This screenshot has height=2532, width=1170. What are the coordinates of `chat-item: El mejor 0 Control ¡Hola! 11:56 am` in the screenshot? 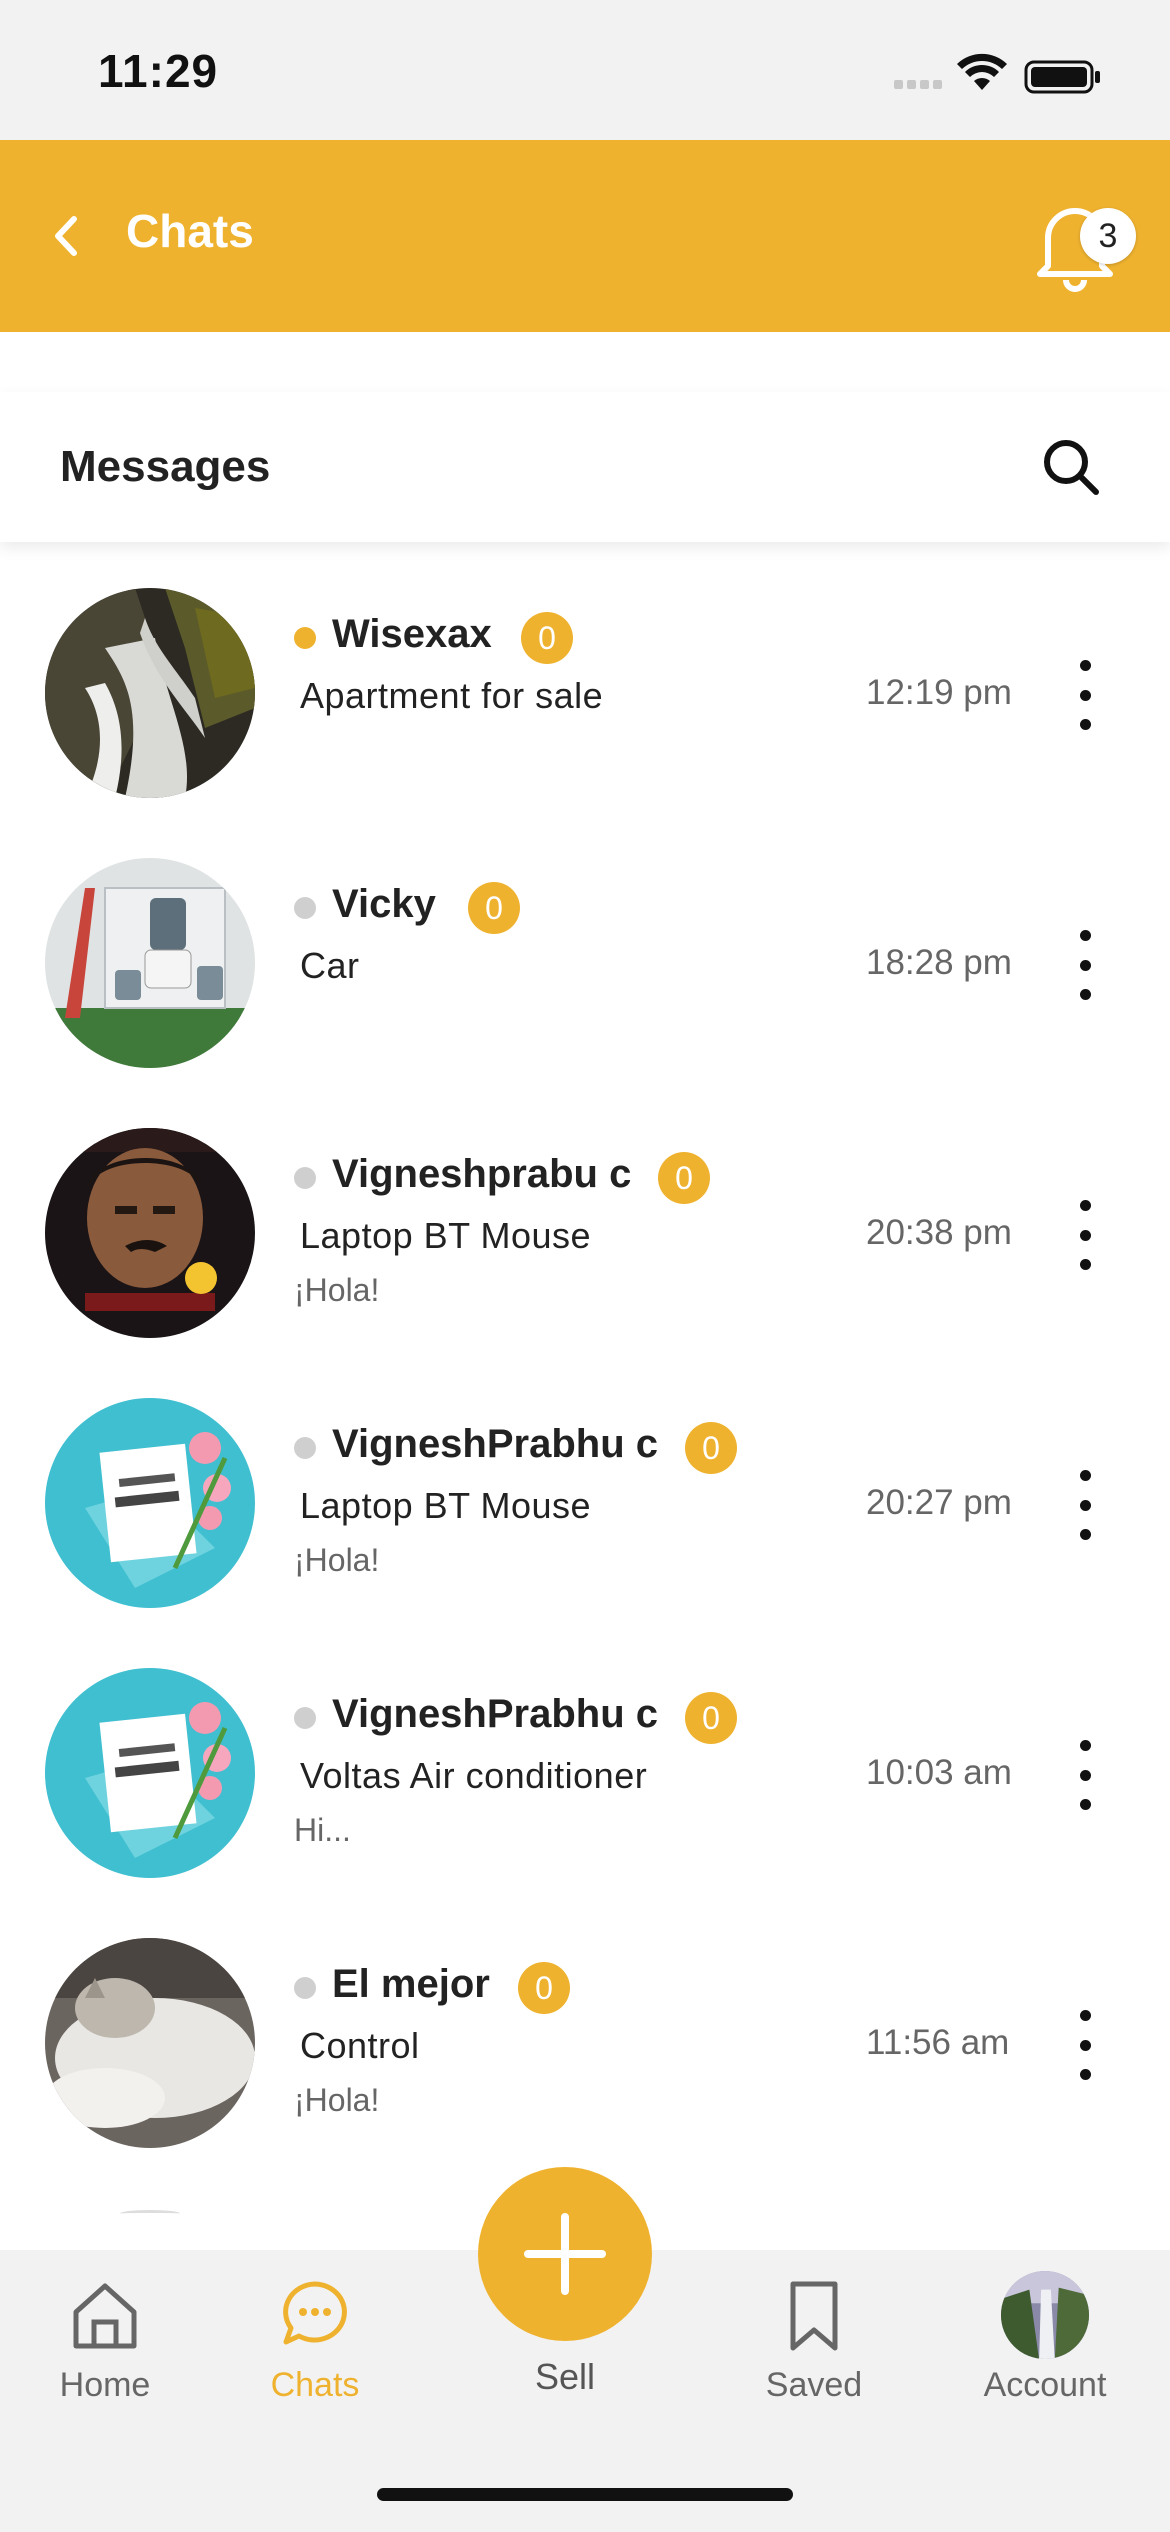 It's located at (585, 2045).